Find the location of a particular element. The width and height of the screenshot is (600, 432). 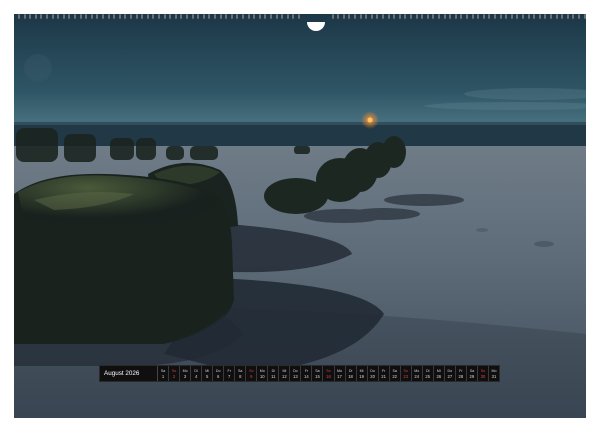

calendar-day: Mo 31 is located at coordinates (494, 373).